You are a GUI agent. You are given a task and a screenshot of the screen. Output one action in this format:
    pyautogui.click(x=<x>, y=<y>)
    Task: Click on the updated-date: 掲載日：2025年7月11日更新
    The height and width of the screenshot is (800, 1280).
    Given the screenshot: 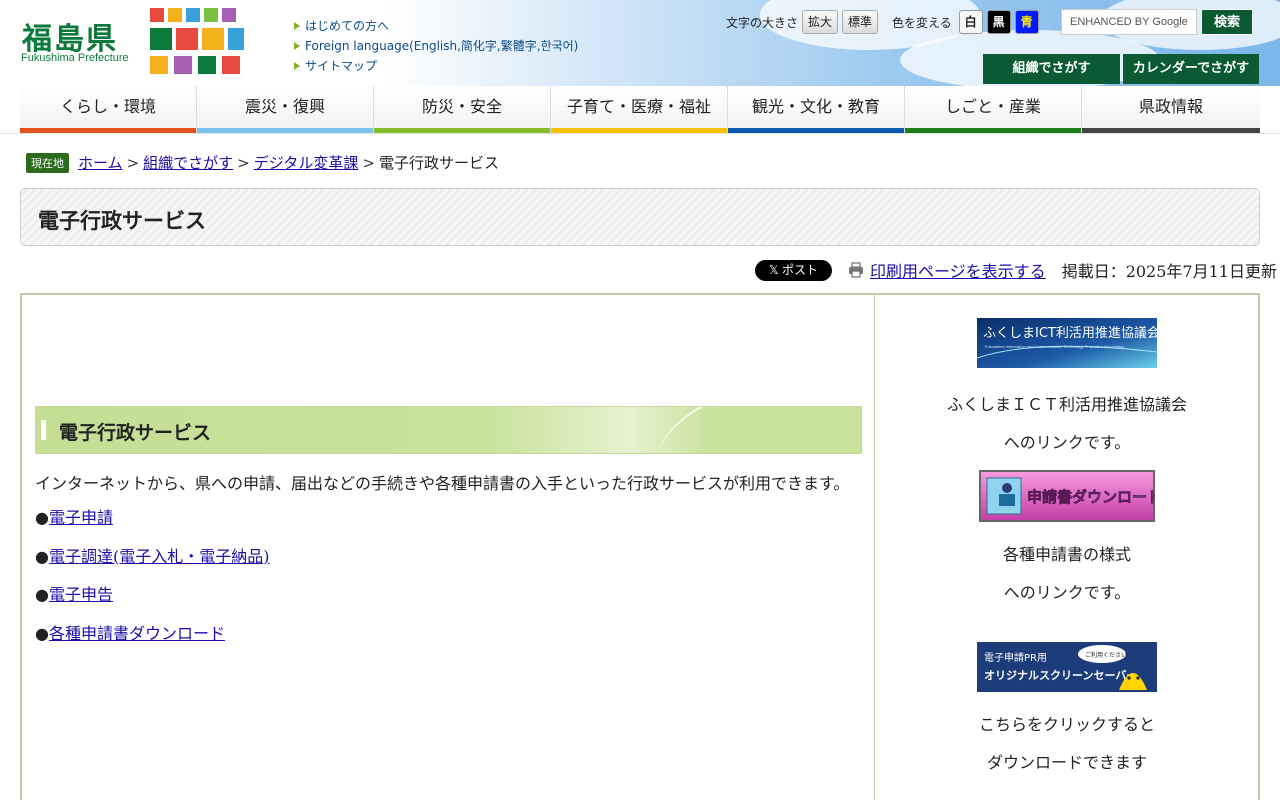 What is the action you would take?
    pyautogui.click(x=1169, y=271)
    